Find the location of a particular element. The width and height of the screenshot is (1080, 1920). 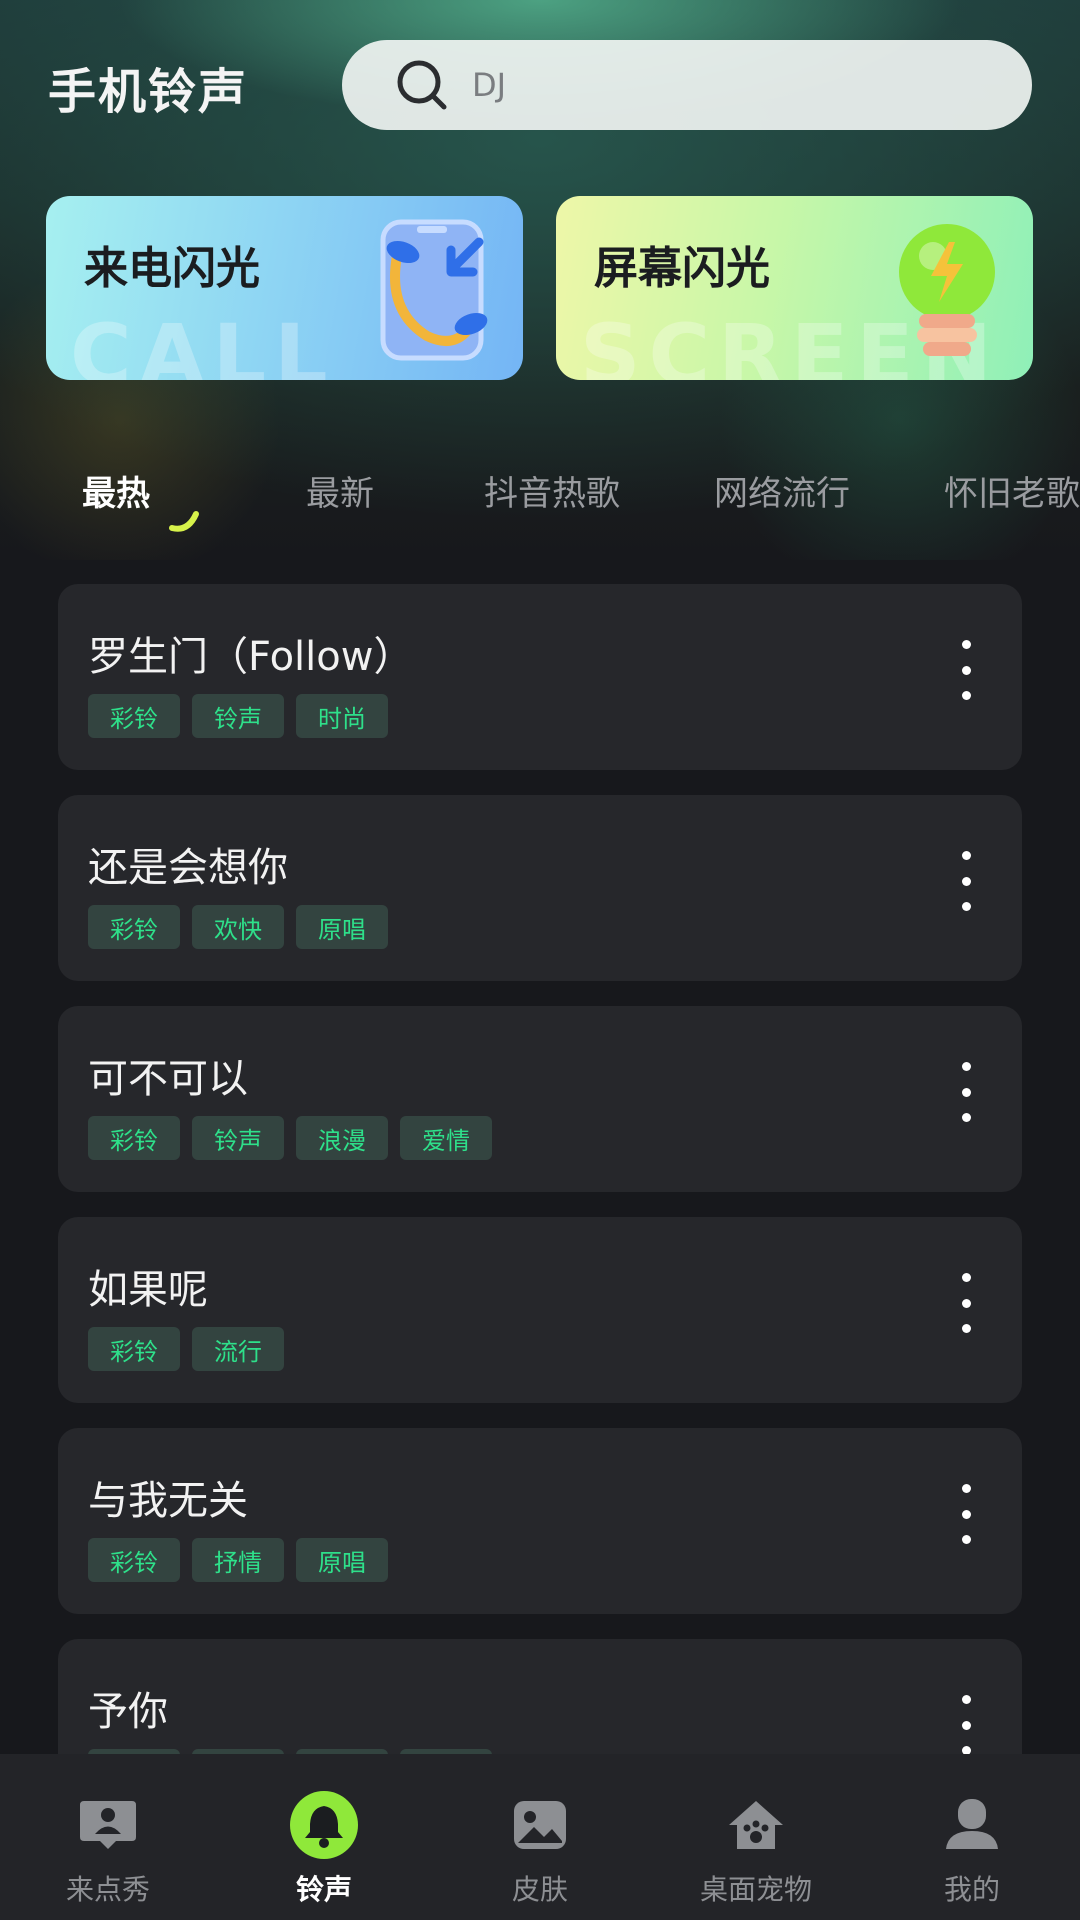

tab-internet-popular: 网络流行 is located at coordinates (782, 490).